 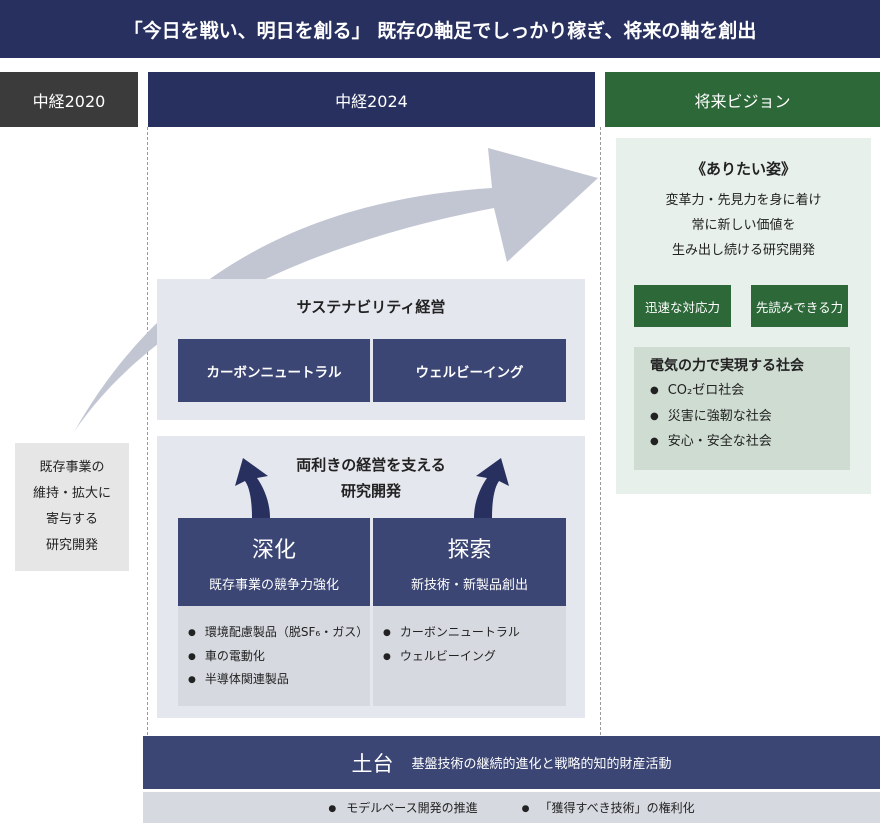 What do you see at coordinates (371, 465) in the screenshot?
I see `ambidextrous-title-line-1: 両利きの経営を支える` at bounding box center [371, 465].